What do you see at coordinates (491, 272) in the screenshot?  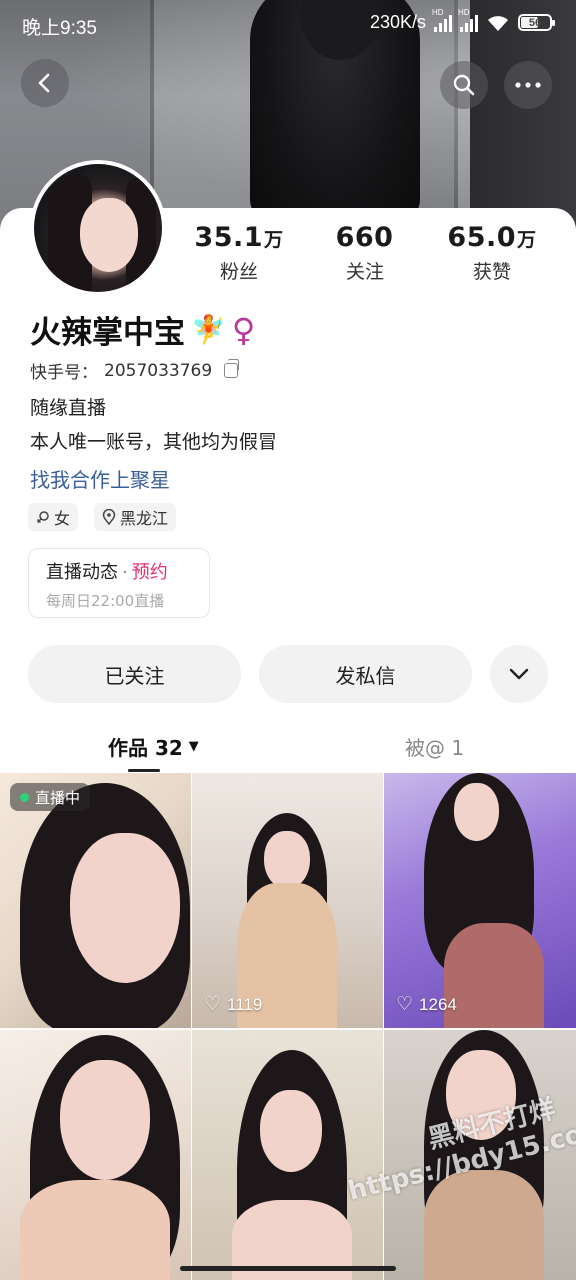 I see `likes-label: 获赞` at bounding box center [491, 272].